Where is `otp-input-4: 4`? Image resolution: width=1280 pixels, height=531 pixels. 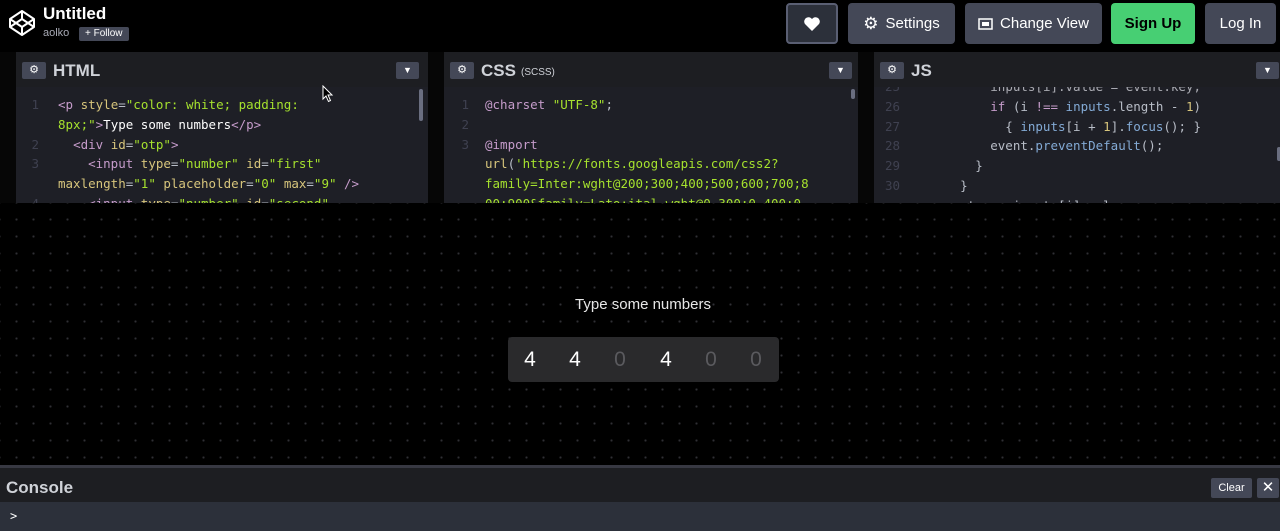
otp-input-4: 4 is located at coordinates (666, 360).